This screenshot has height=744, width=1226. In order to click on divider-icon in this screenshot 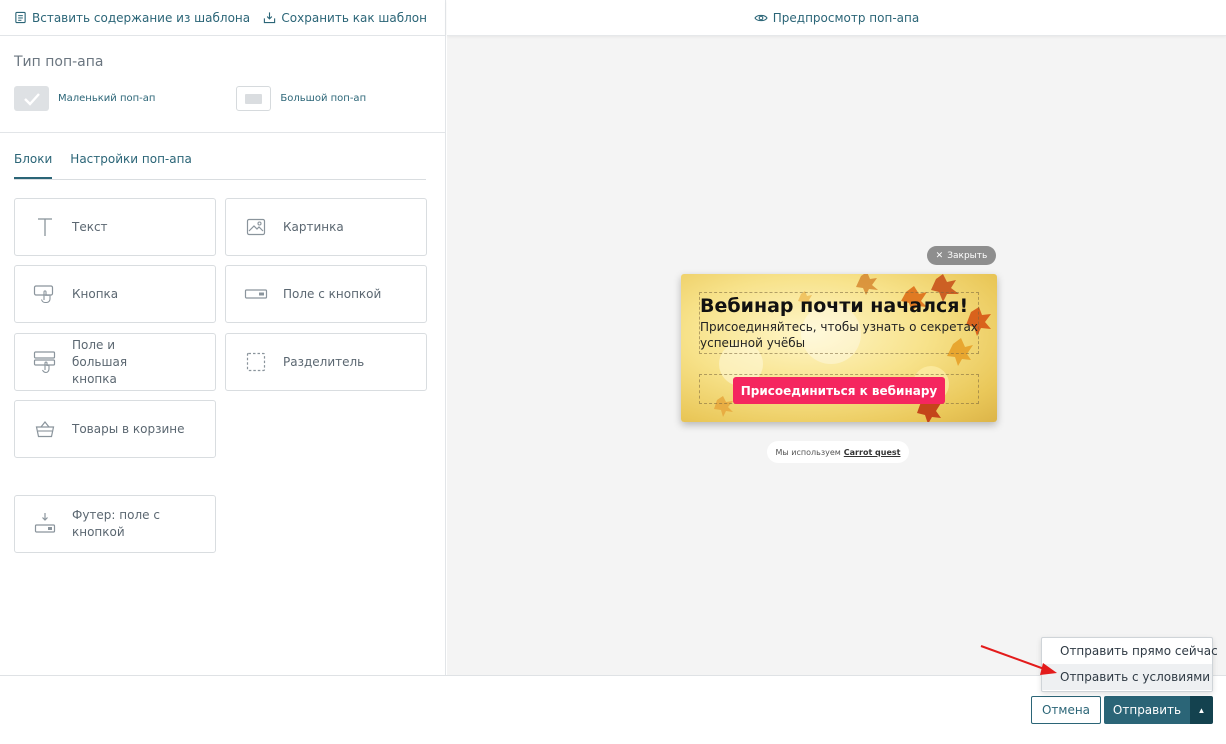, I will do `click(256, 362)`.